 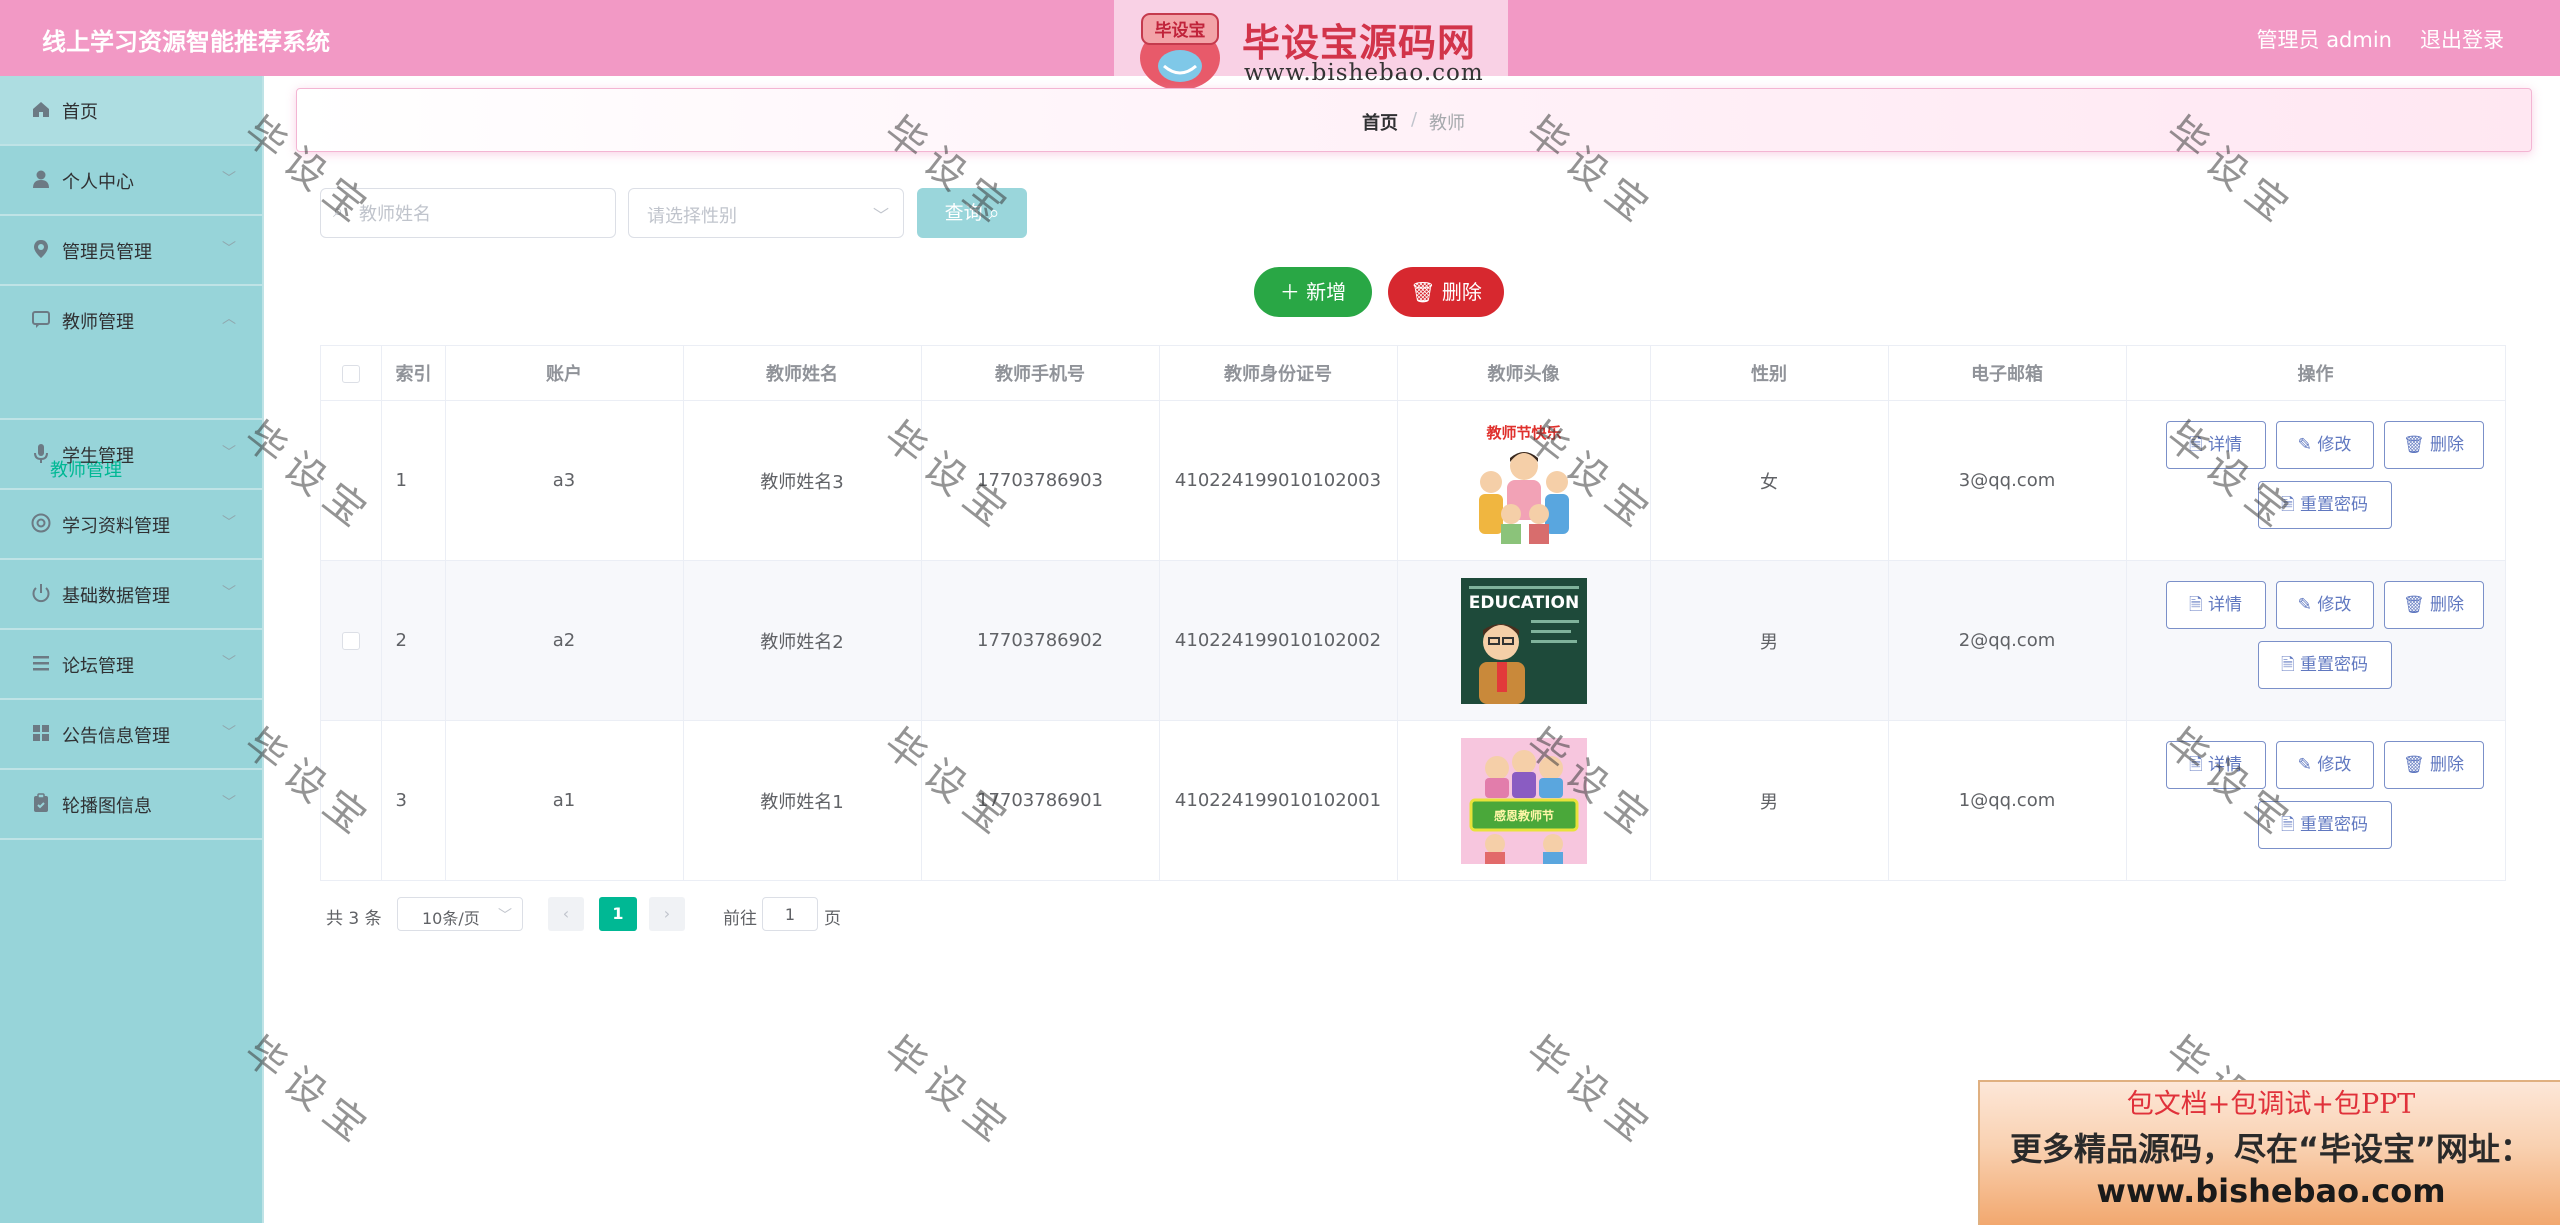 What do you see at coordinates (1180, 30) in the screenshot?
I see `logo-badge-text: 毕设宝` at bounding box center [1180, 30].